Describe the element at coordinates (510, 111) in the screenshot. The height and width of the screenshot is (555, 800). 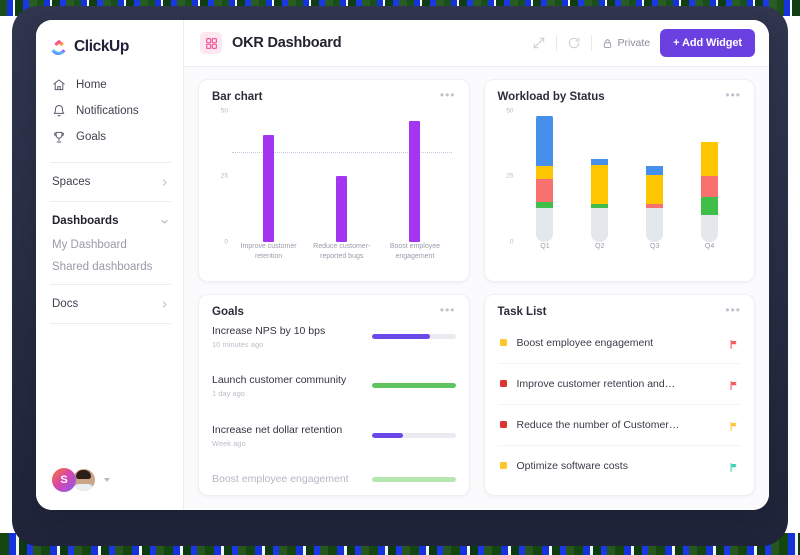
I see `y-axis-tick: 50` at that location.